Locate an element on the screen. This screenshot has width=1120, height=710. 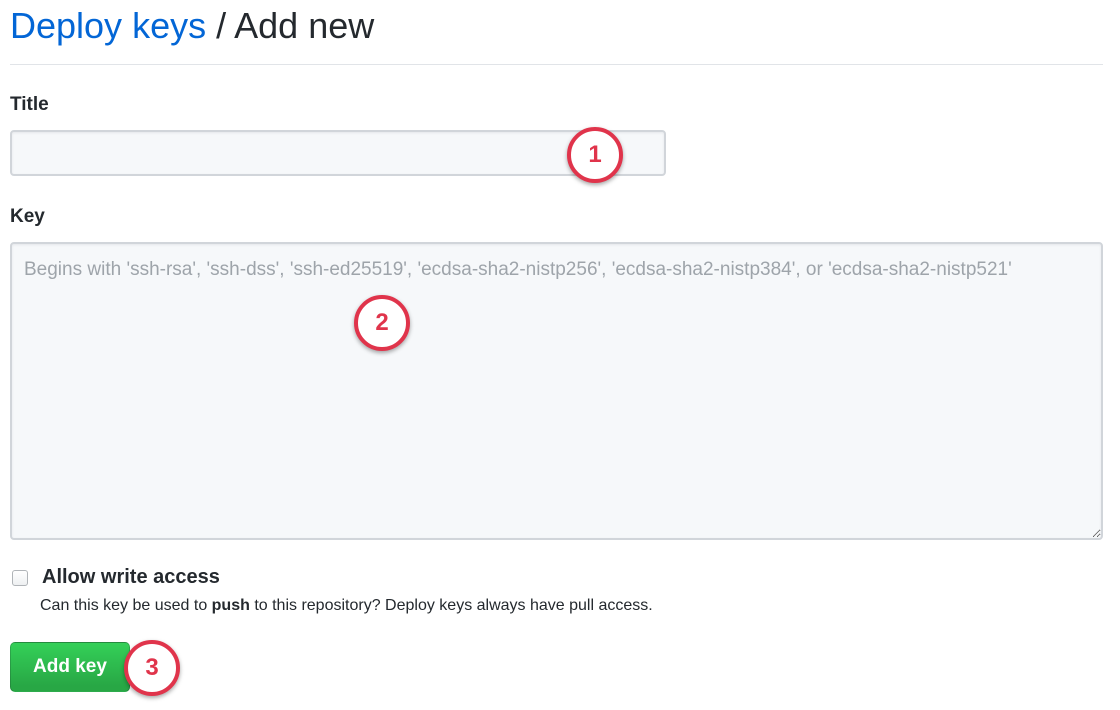
page-title: Deploy keys / Add new is located at coordinates (192, 26).